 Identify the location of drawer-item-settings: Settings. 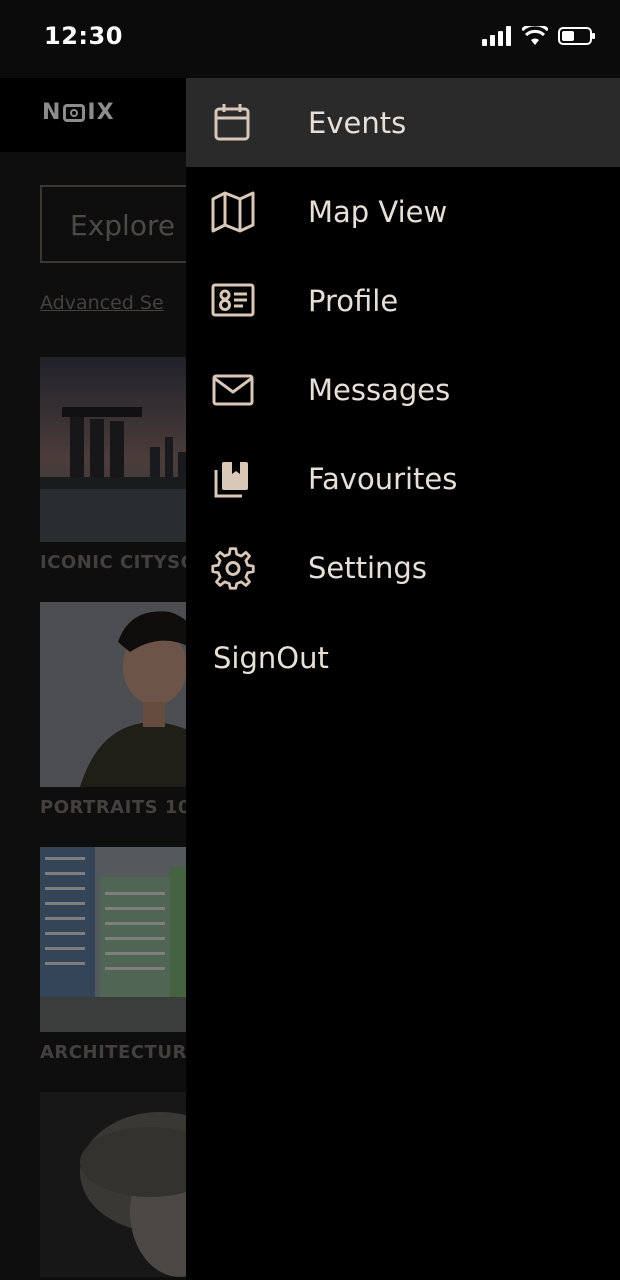
(403, 567).